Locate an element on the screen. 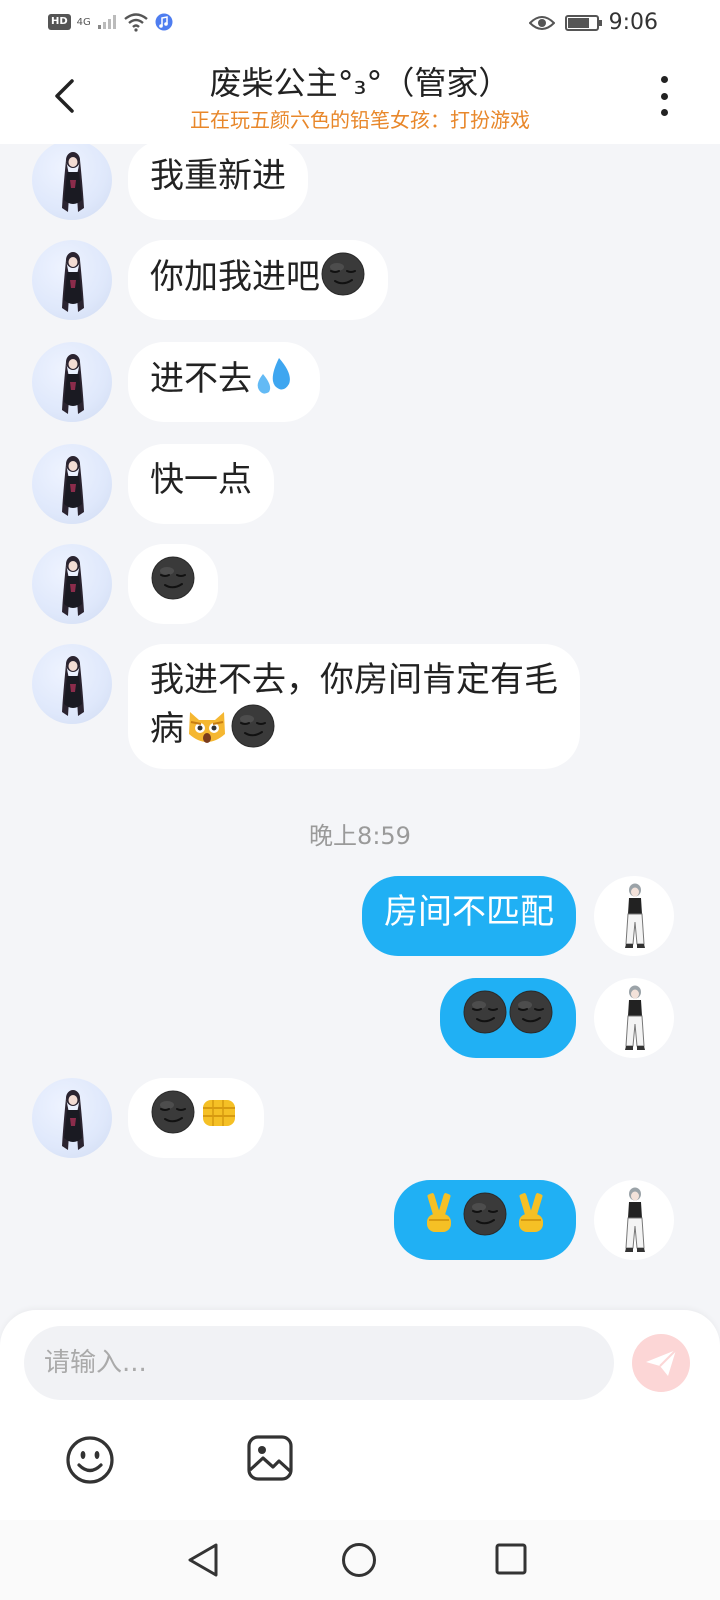 Image resolution: width=720 pixels, height=1600 pixels. message-text: 房间不匹配 is located at coordinates (469, 912).